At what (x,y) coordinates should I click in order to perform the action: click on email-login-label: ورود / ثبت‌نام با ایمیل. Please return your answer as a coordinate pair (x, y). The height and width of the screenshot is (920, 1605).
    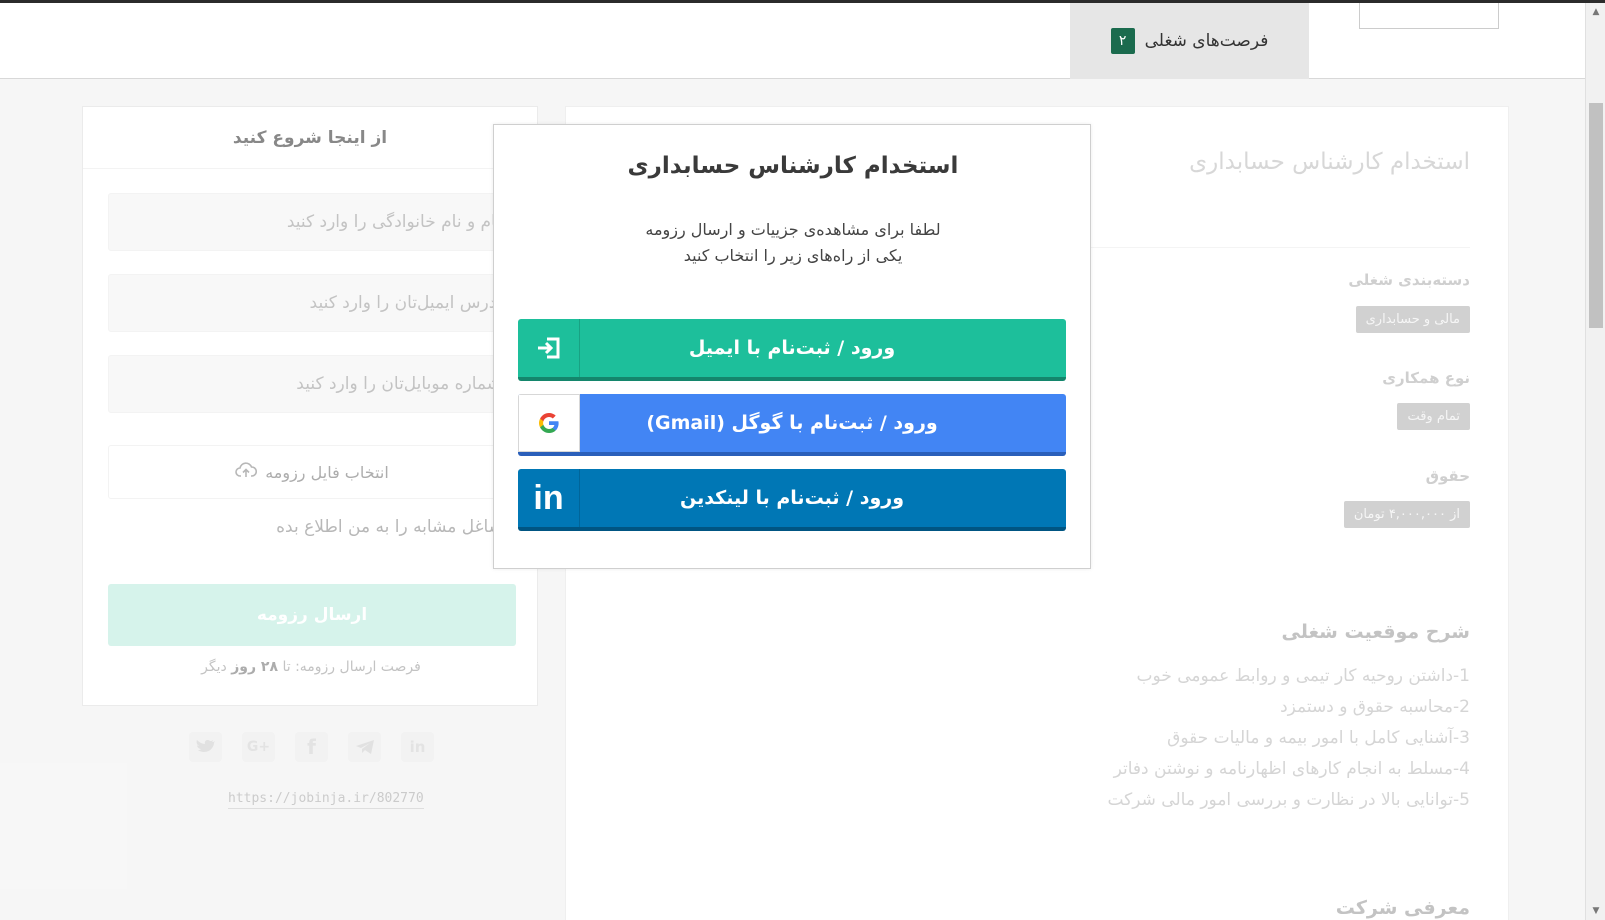
    Looking at the image, I should click on (792, 348).